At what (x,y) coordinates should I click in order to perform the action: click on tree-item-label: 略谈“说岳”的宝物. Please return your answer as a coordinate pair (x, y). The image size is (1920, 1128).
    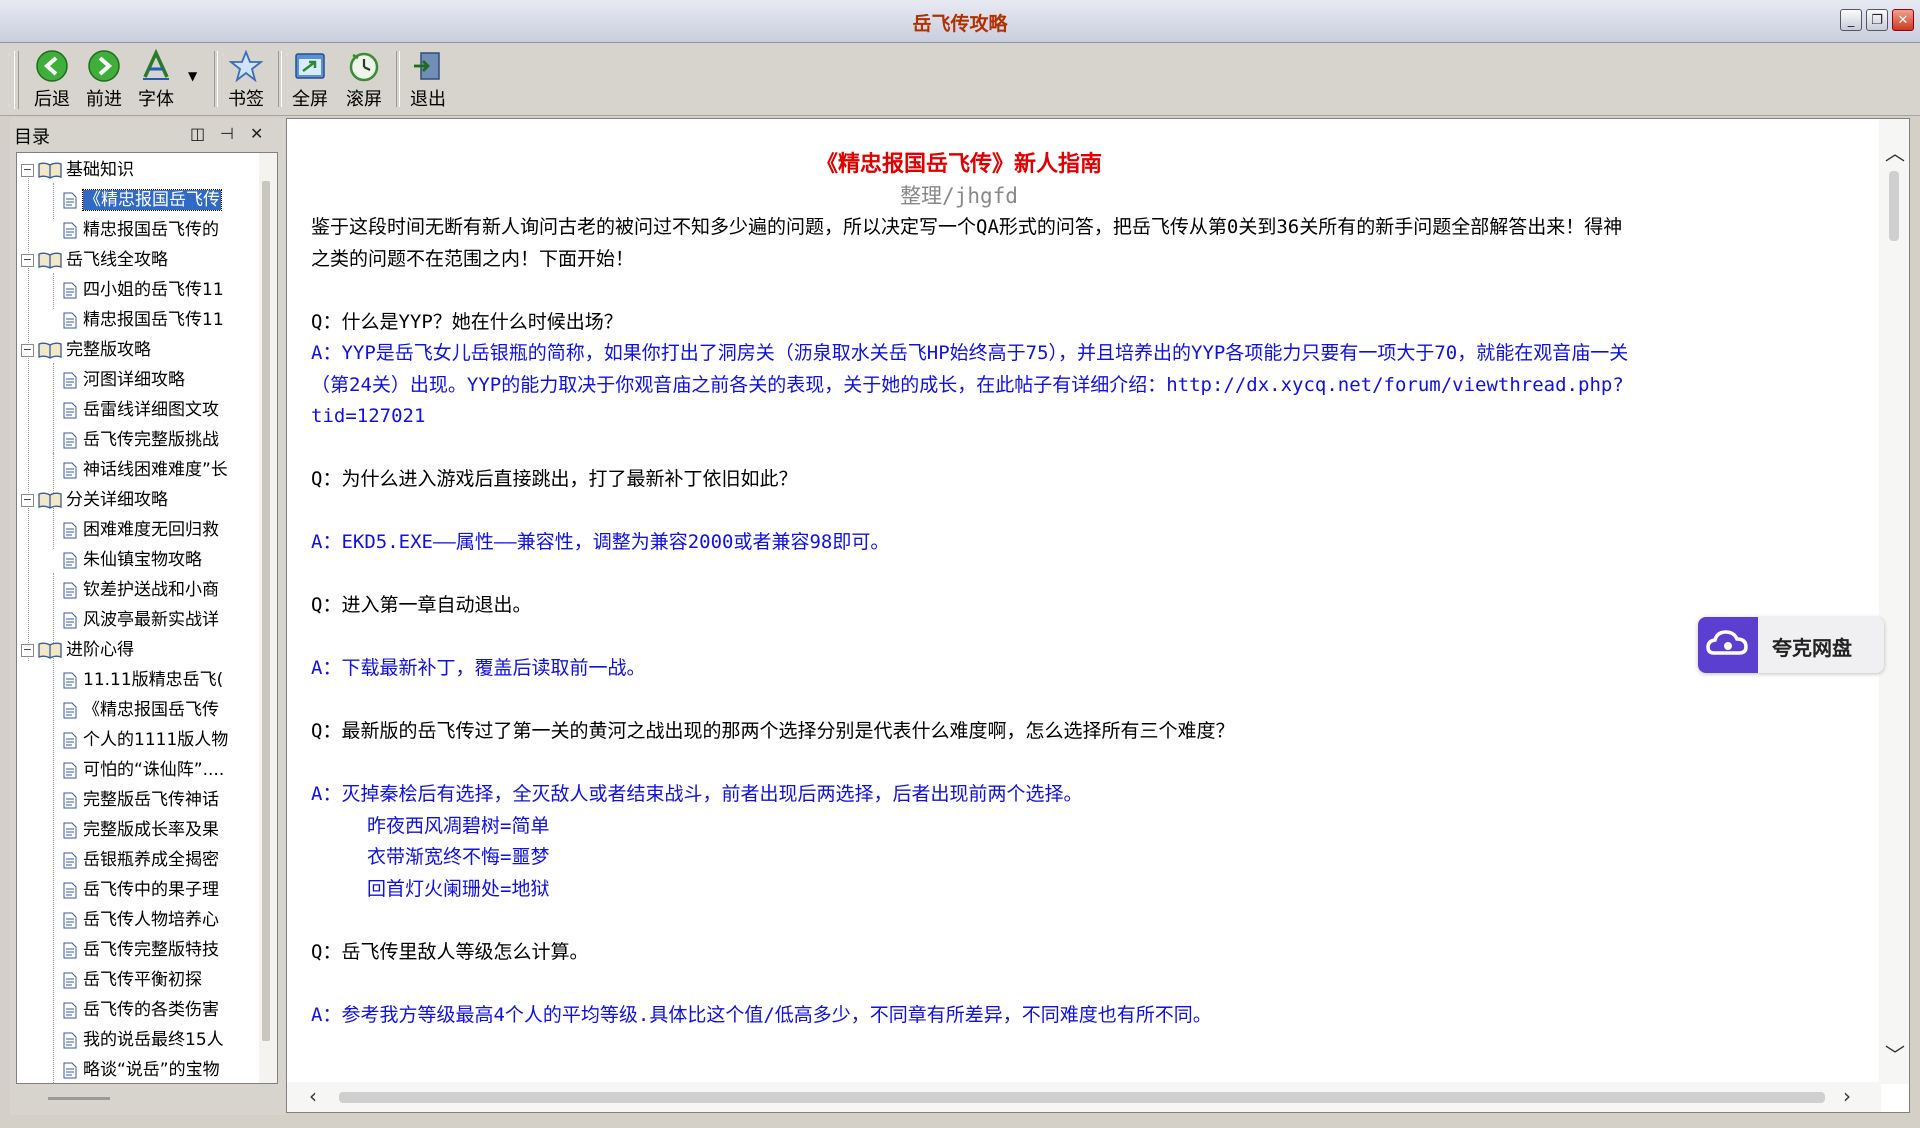
    Looking at the image, I should click on (151, 1070).